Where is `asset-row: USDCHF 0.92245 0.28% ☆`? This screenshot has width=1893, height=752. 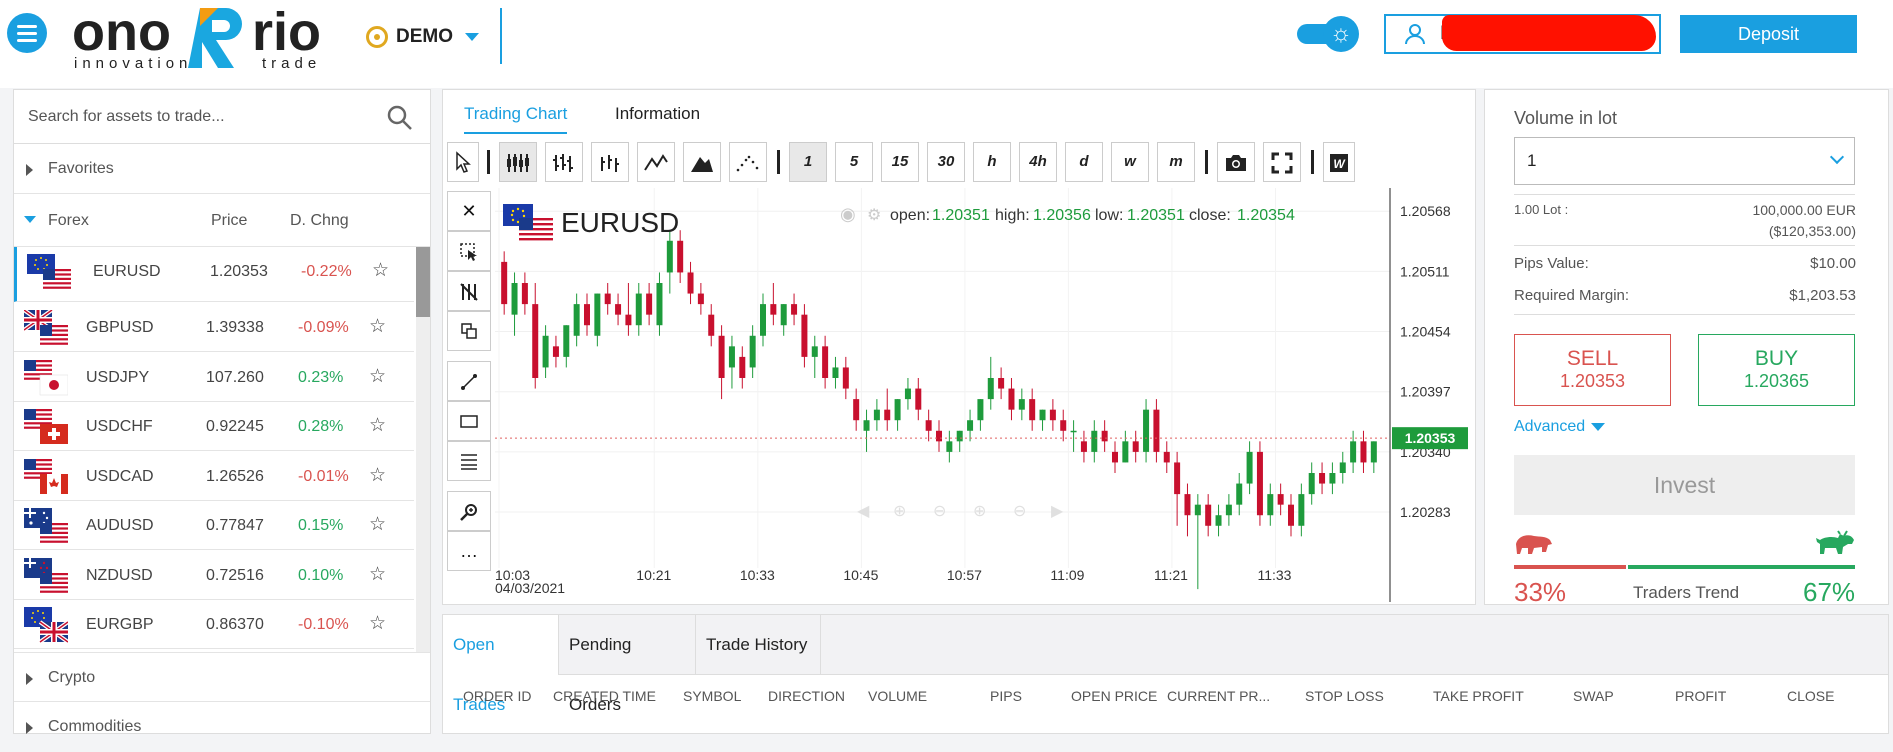 asset-row: USDCHF 0.92245 0.28% ☆ is located at coordinates (214, 426).